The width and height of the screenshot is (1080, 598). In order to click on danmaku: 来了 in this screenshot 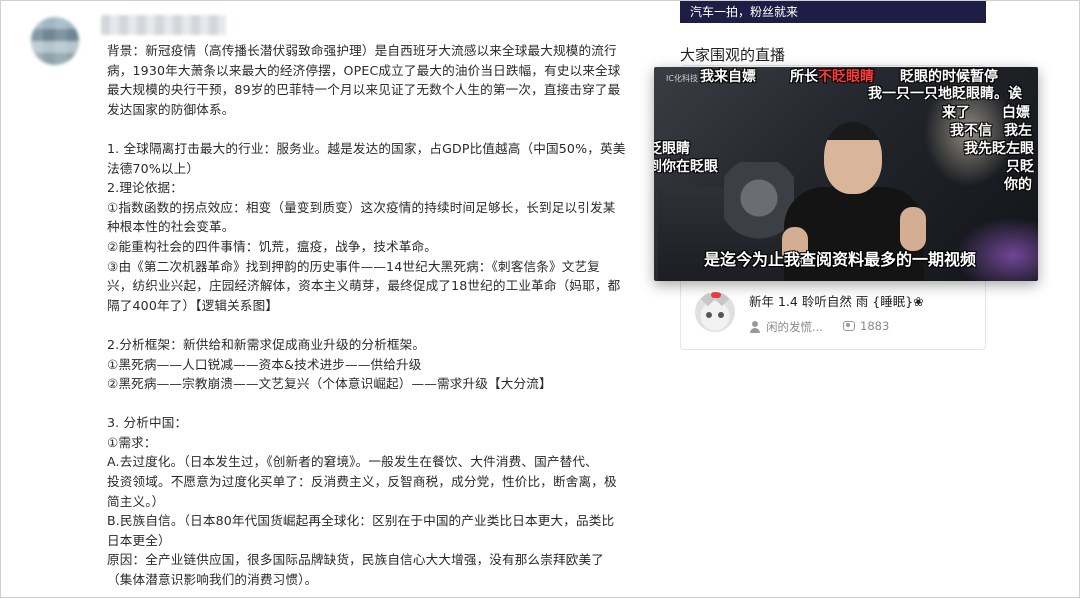, I will do `click(956, 113)`.